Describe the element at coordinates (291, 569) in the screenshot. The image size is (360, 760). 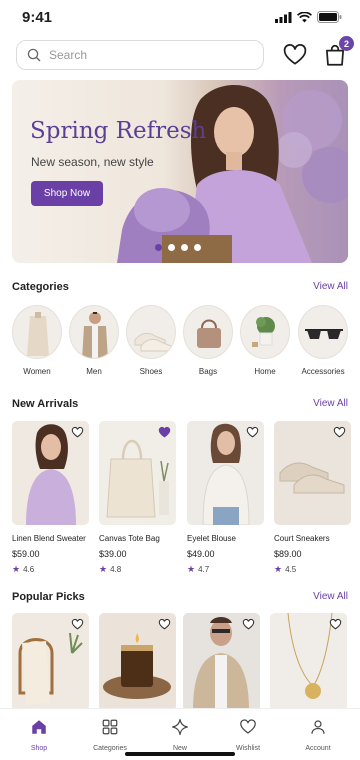
I see `rating-value: 4.5` at that location.